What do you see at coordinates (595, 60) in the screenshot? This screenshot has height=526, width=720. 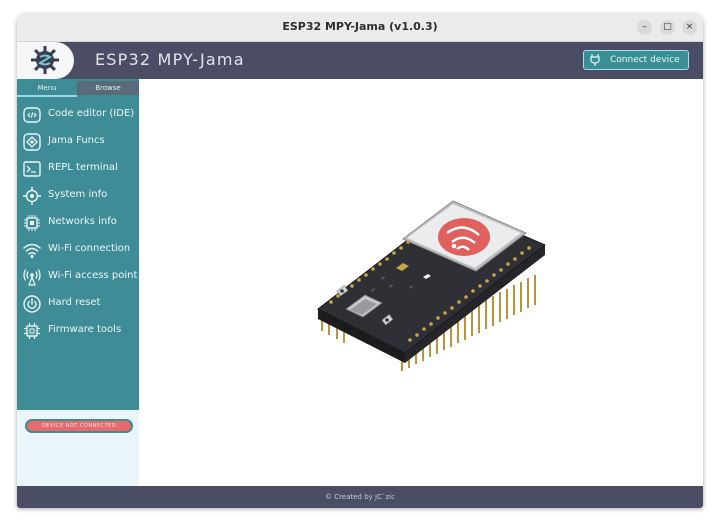 I see `plug-icon` at bounding box center [595, 60].